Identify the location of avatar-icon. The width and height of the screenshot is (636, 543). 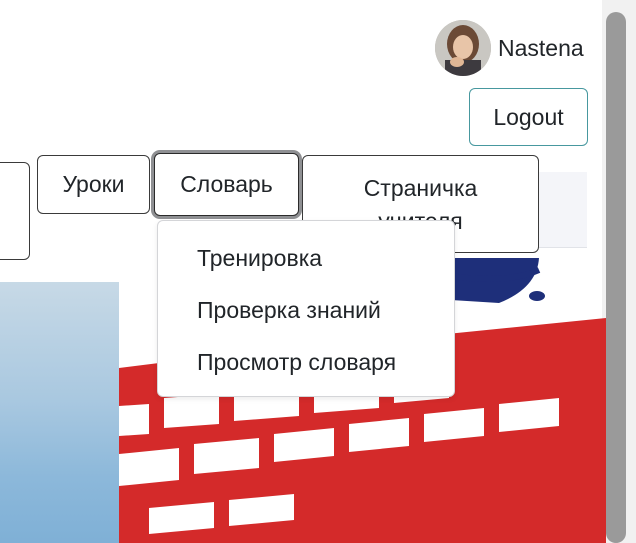
(463, 48).